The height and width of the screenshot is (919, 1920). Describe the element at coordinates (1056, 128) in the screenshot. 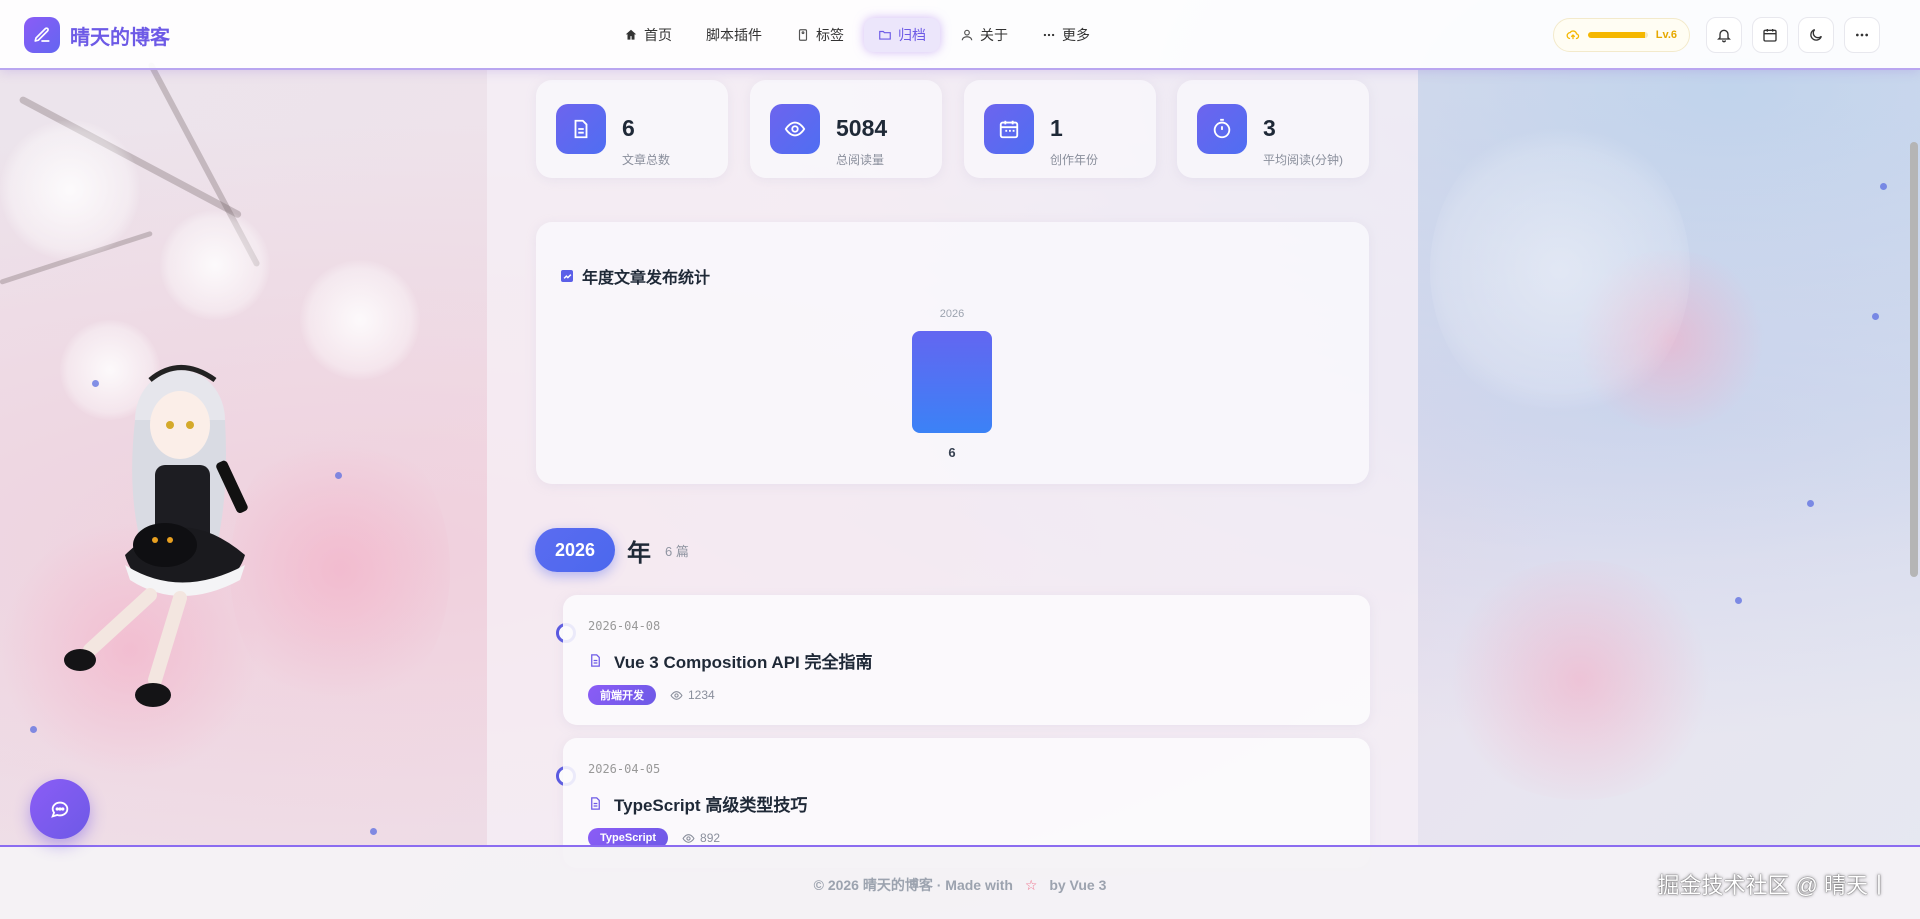

I see `stat-value: 1` at that location.